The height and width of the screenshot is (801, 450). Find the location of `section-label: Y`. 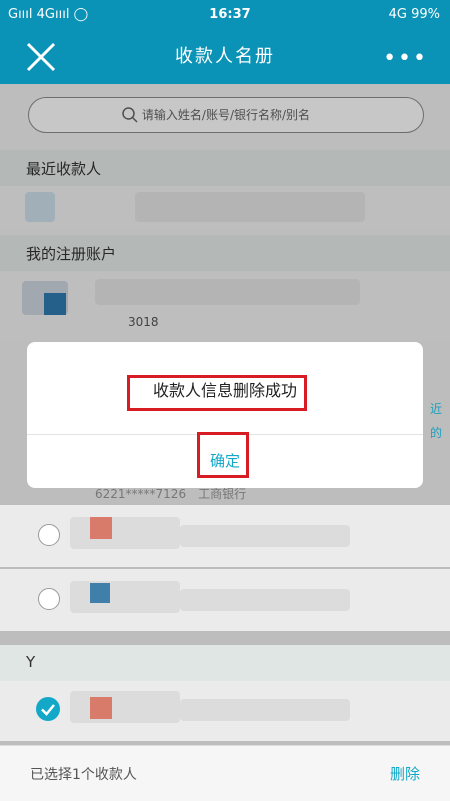

section-label: Y is located at coordinates (31, 662).